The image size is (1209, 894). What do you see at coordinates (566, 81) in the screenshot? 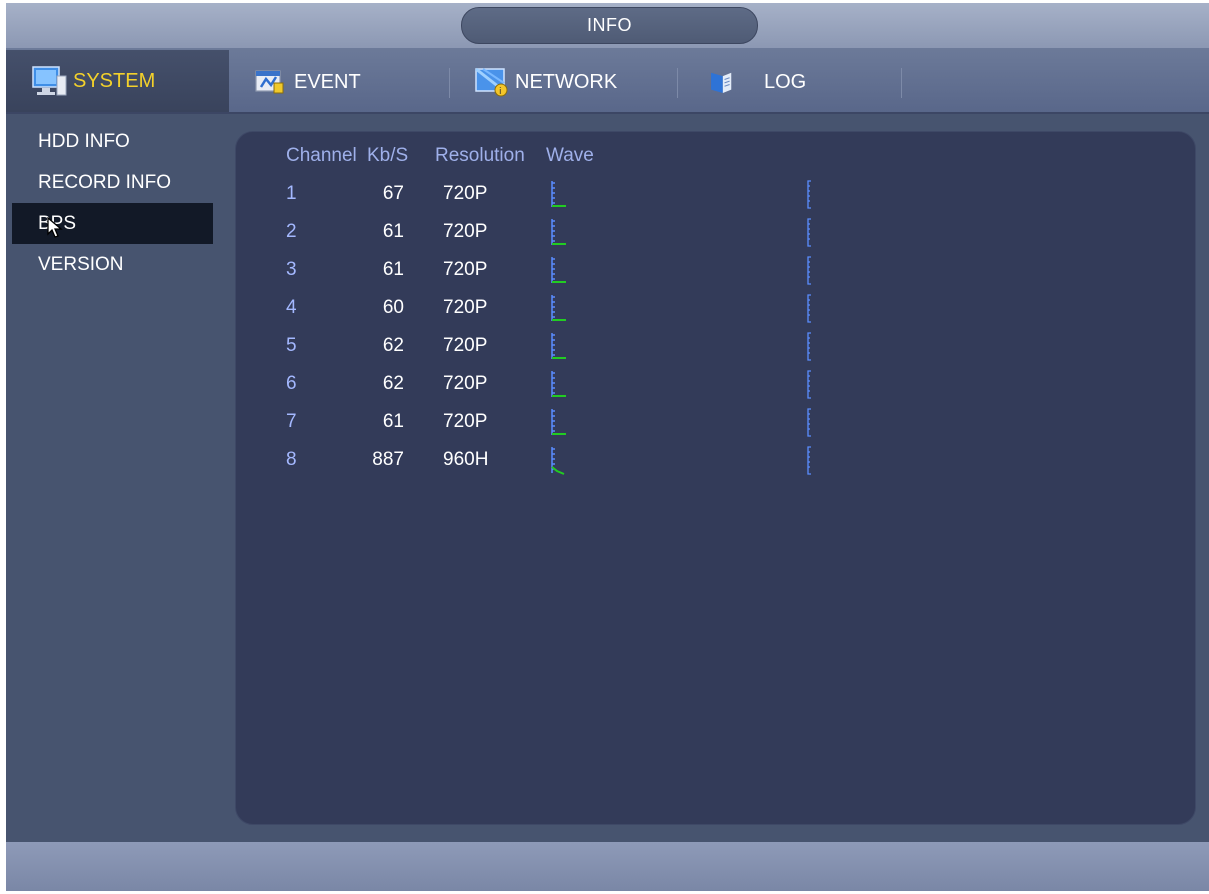
I see `tab-network-label: NETWORK` at bounding box center [566, 81].